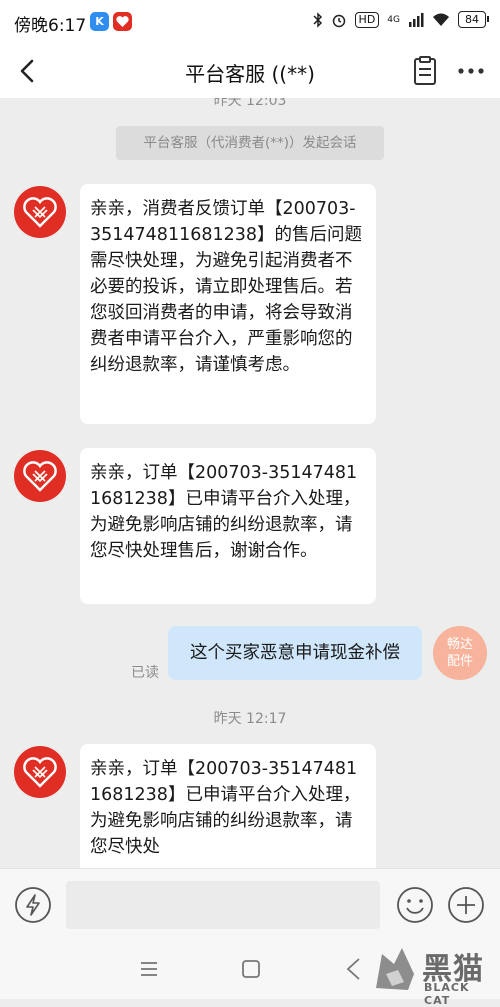 This screenshot has width=500, height=1007. What do you see at coordinates (33, 905) in the screenshot?
I see `voice-icon` at bounding box center [33, 905].